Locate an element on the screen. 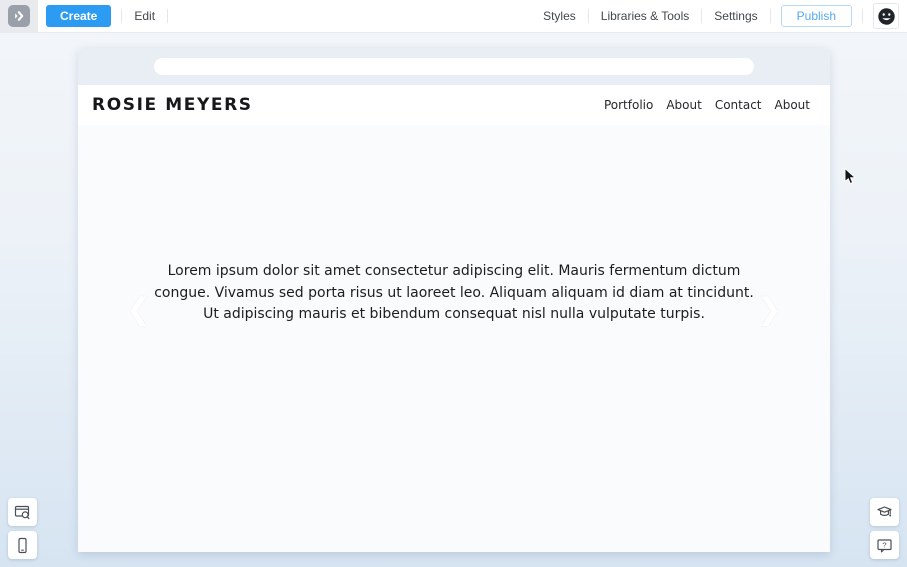 This screenshot has width=907, height=567. browser-chrome-bar is located at coordinates (454, 66).